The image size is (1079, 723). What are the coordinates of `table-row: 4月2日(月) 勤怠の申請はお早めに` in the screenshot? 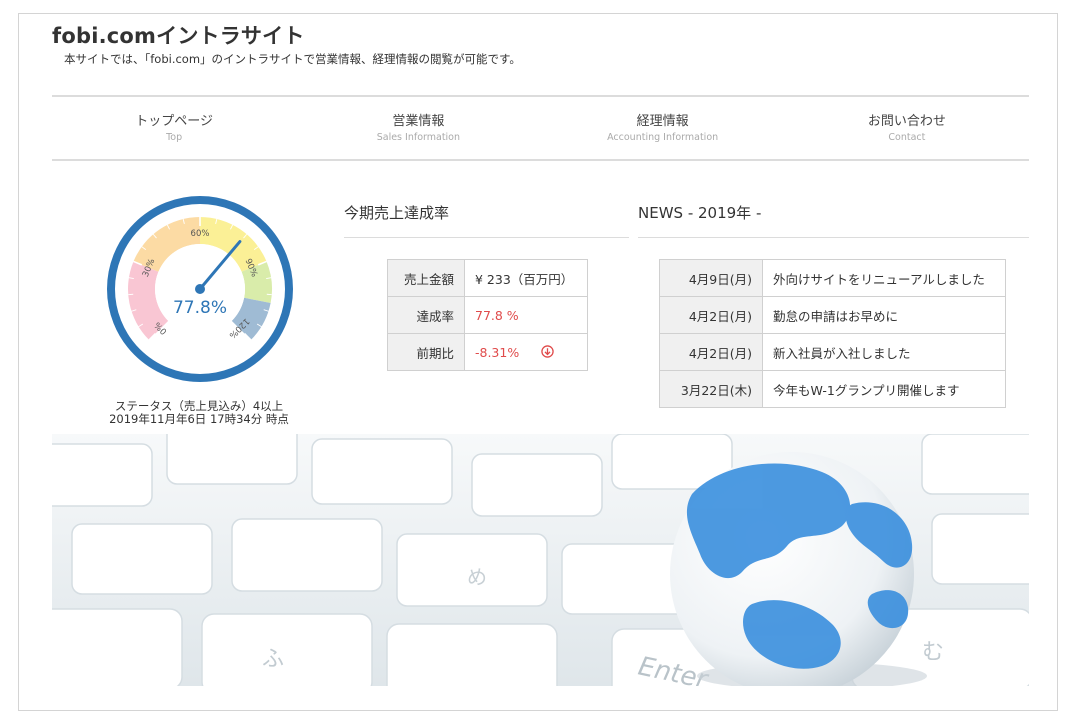 It's located at (832, 315).